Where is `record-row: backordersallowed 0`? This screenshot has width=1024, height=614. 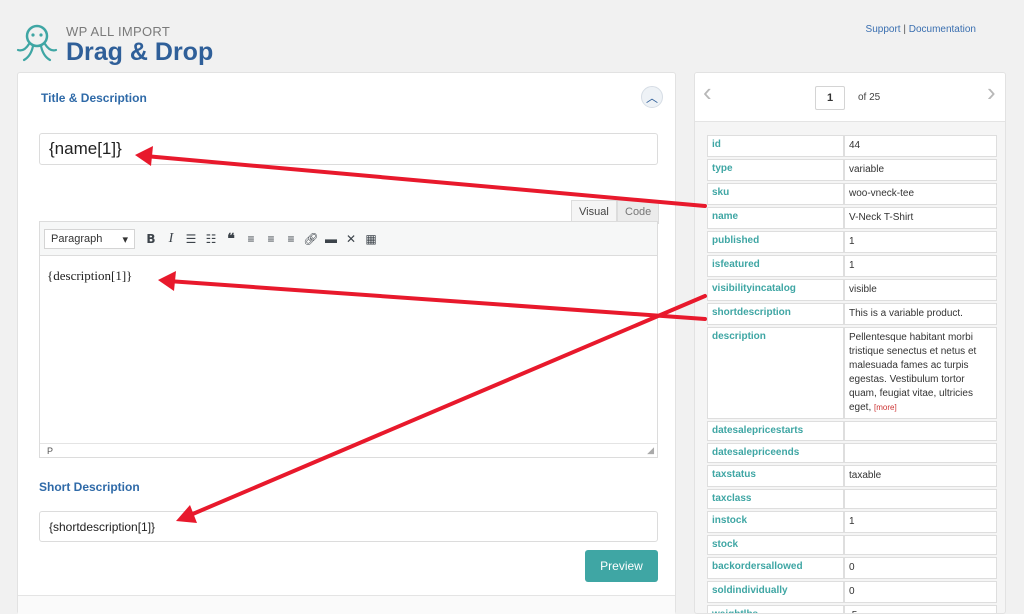 record-row: backordersallowed 0 is located at coordinates (852, 568).